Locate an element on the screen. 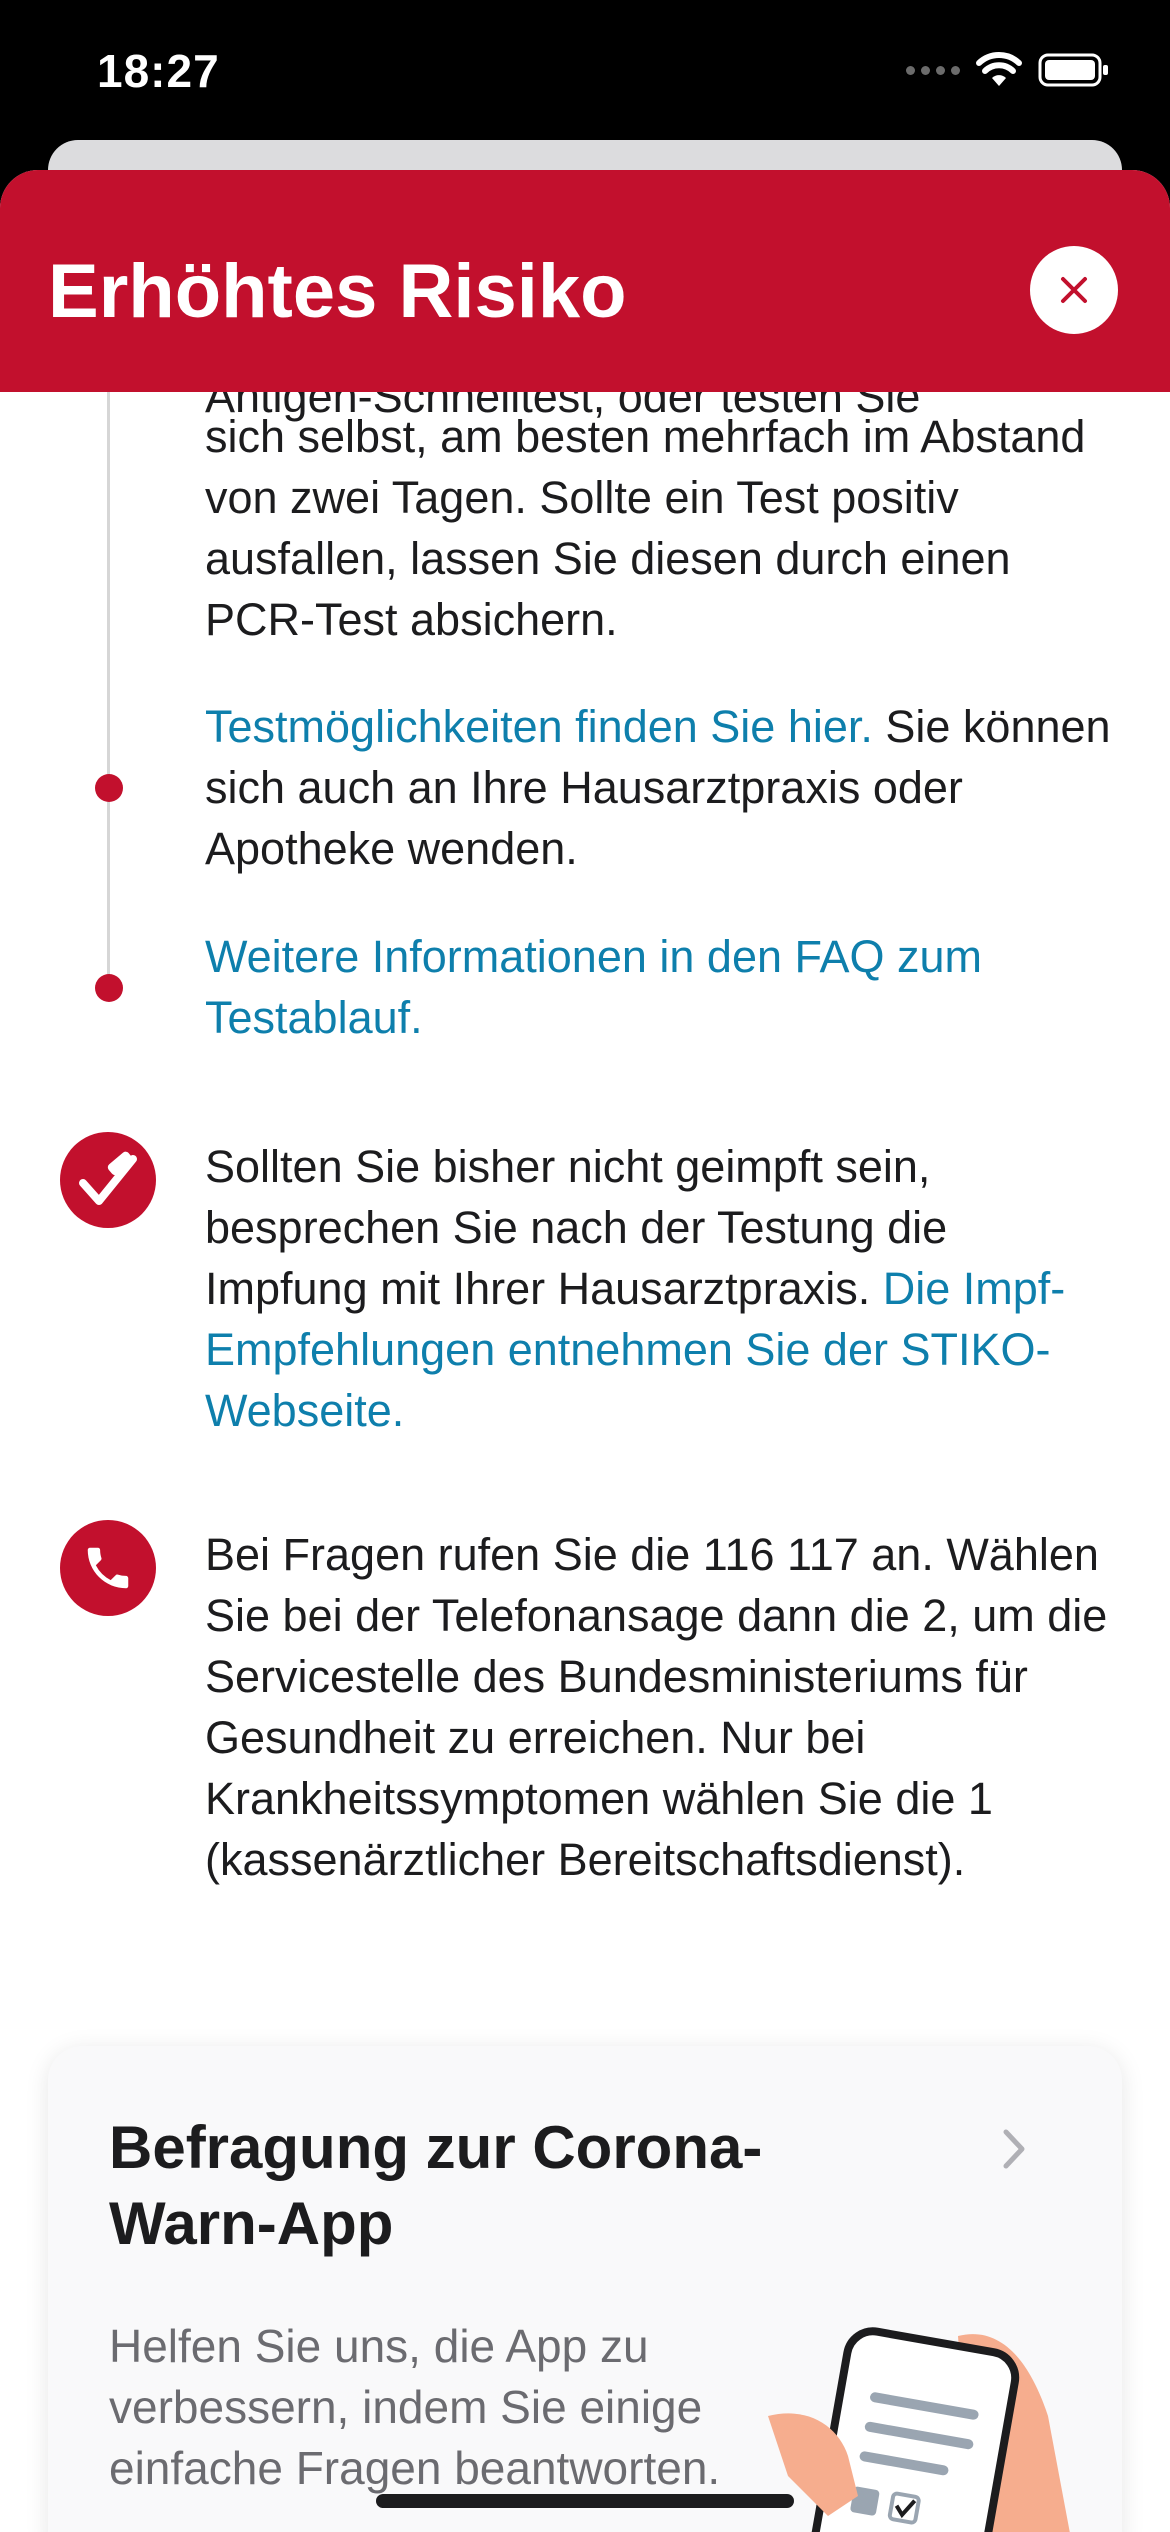 This screenshot has height=2532, width=1170. status-bar: 18:27 is located at coordinates (585, 75).